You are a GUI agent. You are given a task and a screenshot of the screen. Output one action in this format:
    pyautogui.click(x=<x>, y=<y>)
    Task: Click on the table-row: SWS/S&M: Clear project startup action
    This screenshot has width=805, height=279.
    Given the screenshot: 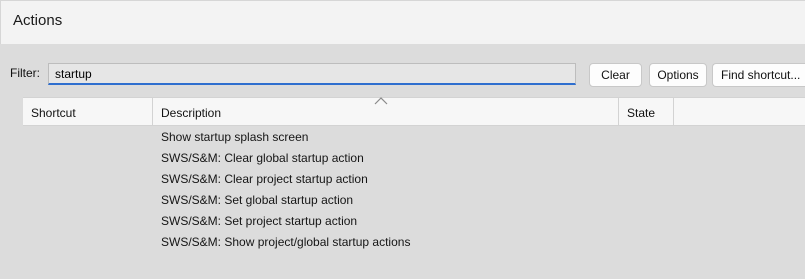 What is the action you would take?
    pyautogui.click(x=414, y=178)
    